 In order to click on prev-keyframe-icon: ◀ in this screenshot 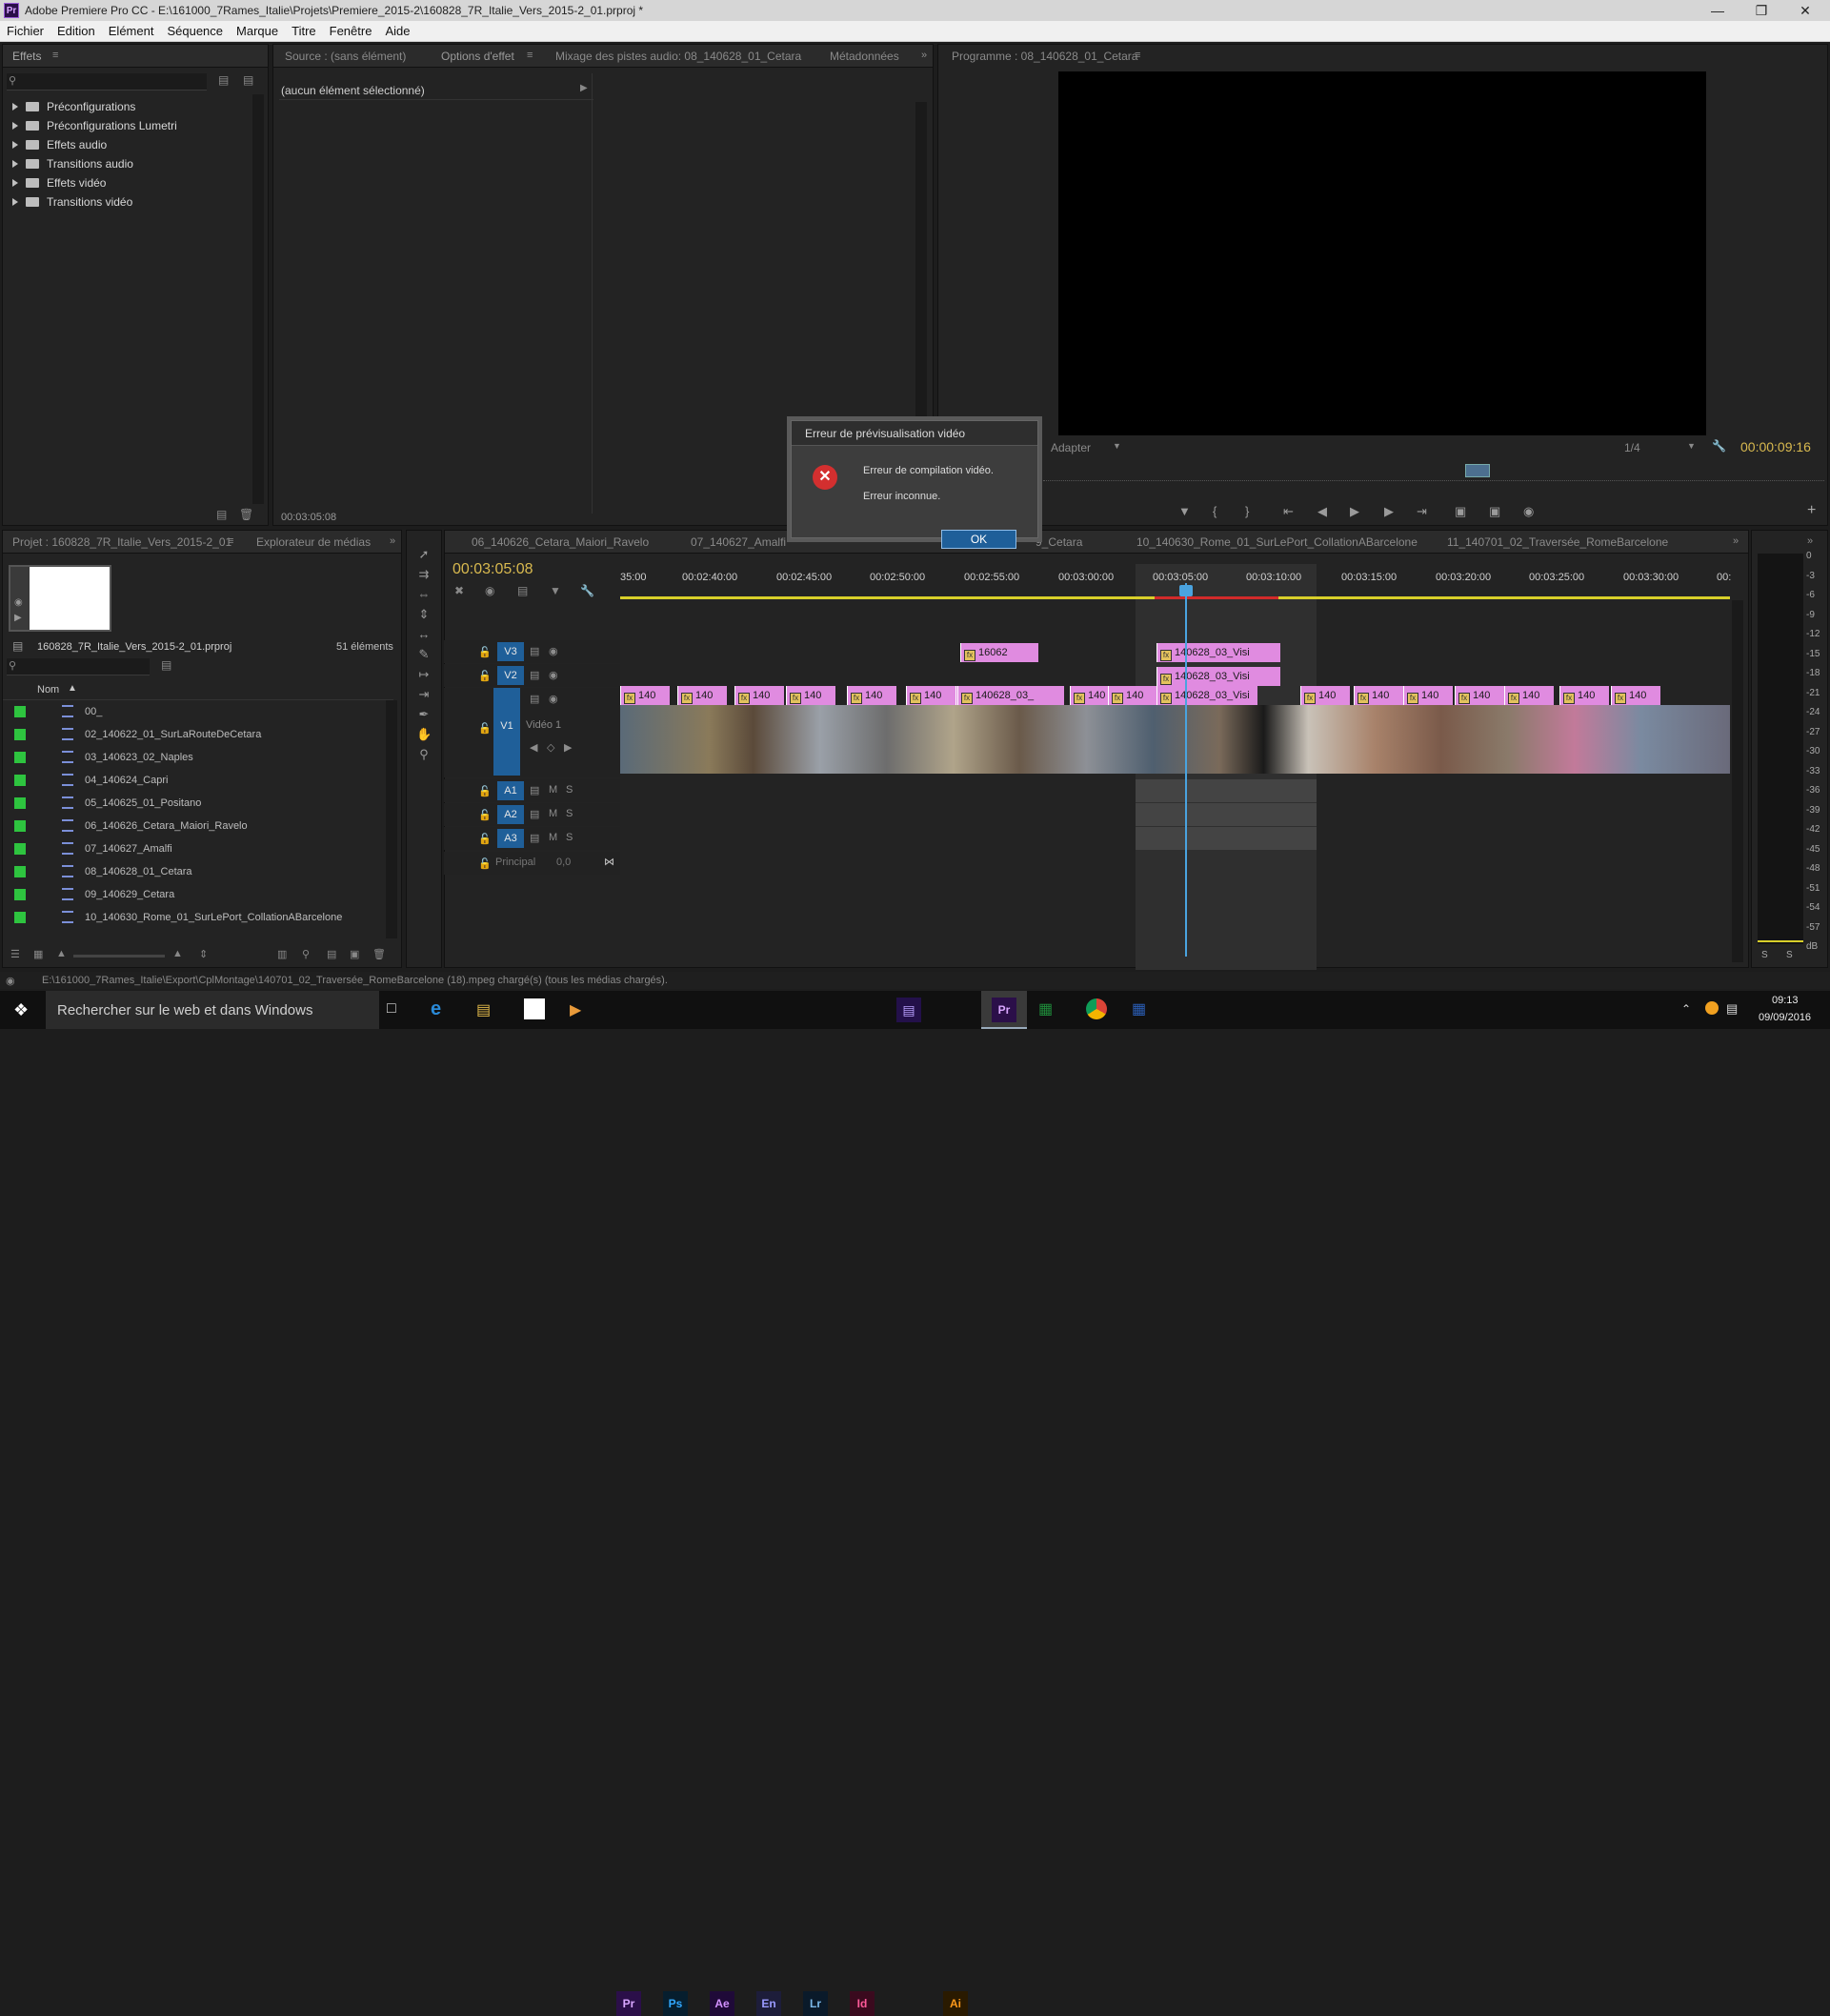, I will do `click(533, 747)`.